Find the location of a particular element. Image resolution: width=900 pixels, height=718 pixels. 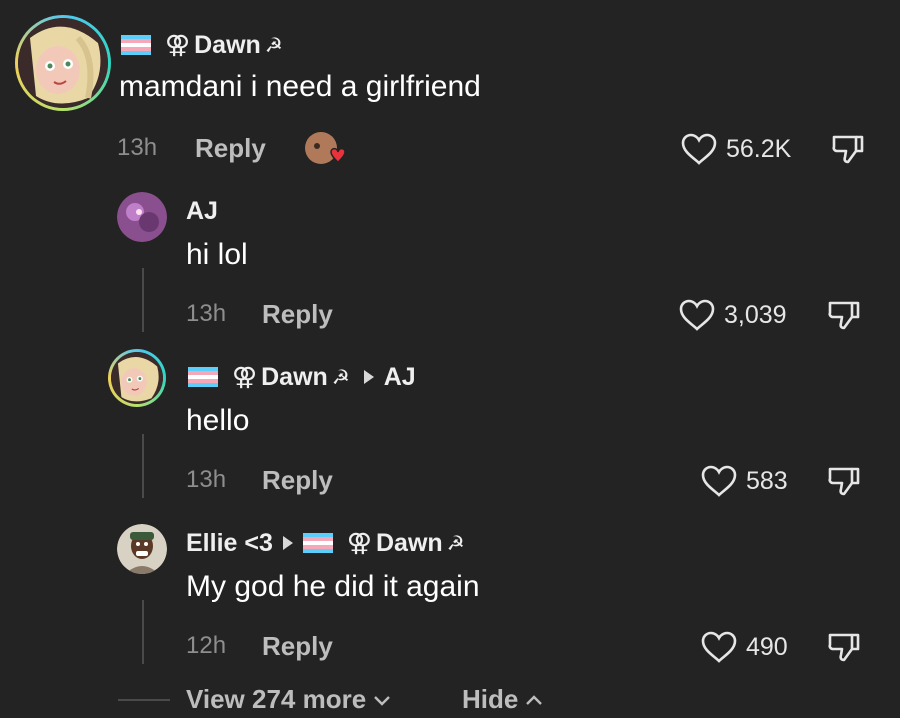

reply-text: hello is located at coordinates (218, 420).